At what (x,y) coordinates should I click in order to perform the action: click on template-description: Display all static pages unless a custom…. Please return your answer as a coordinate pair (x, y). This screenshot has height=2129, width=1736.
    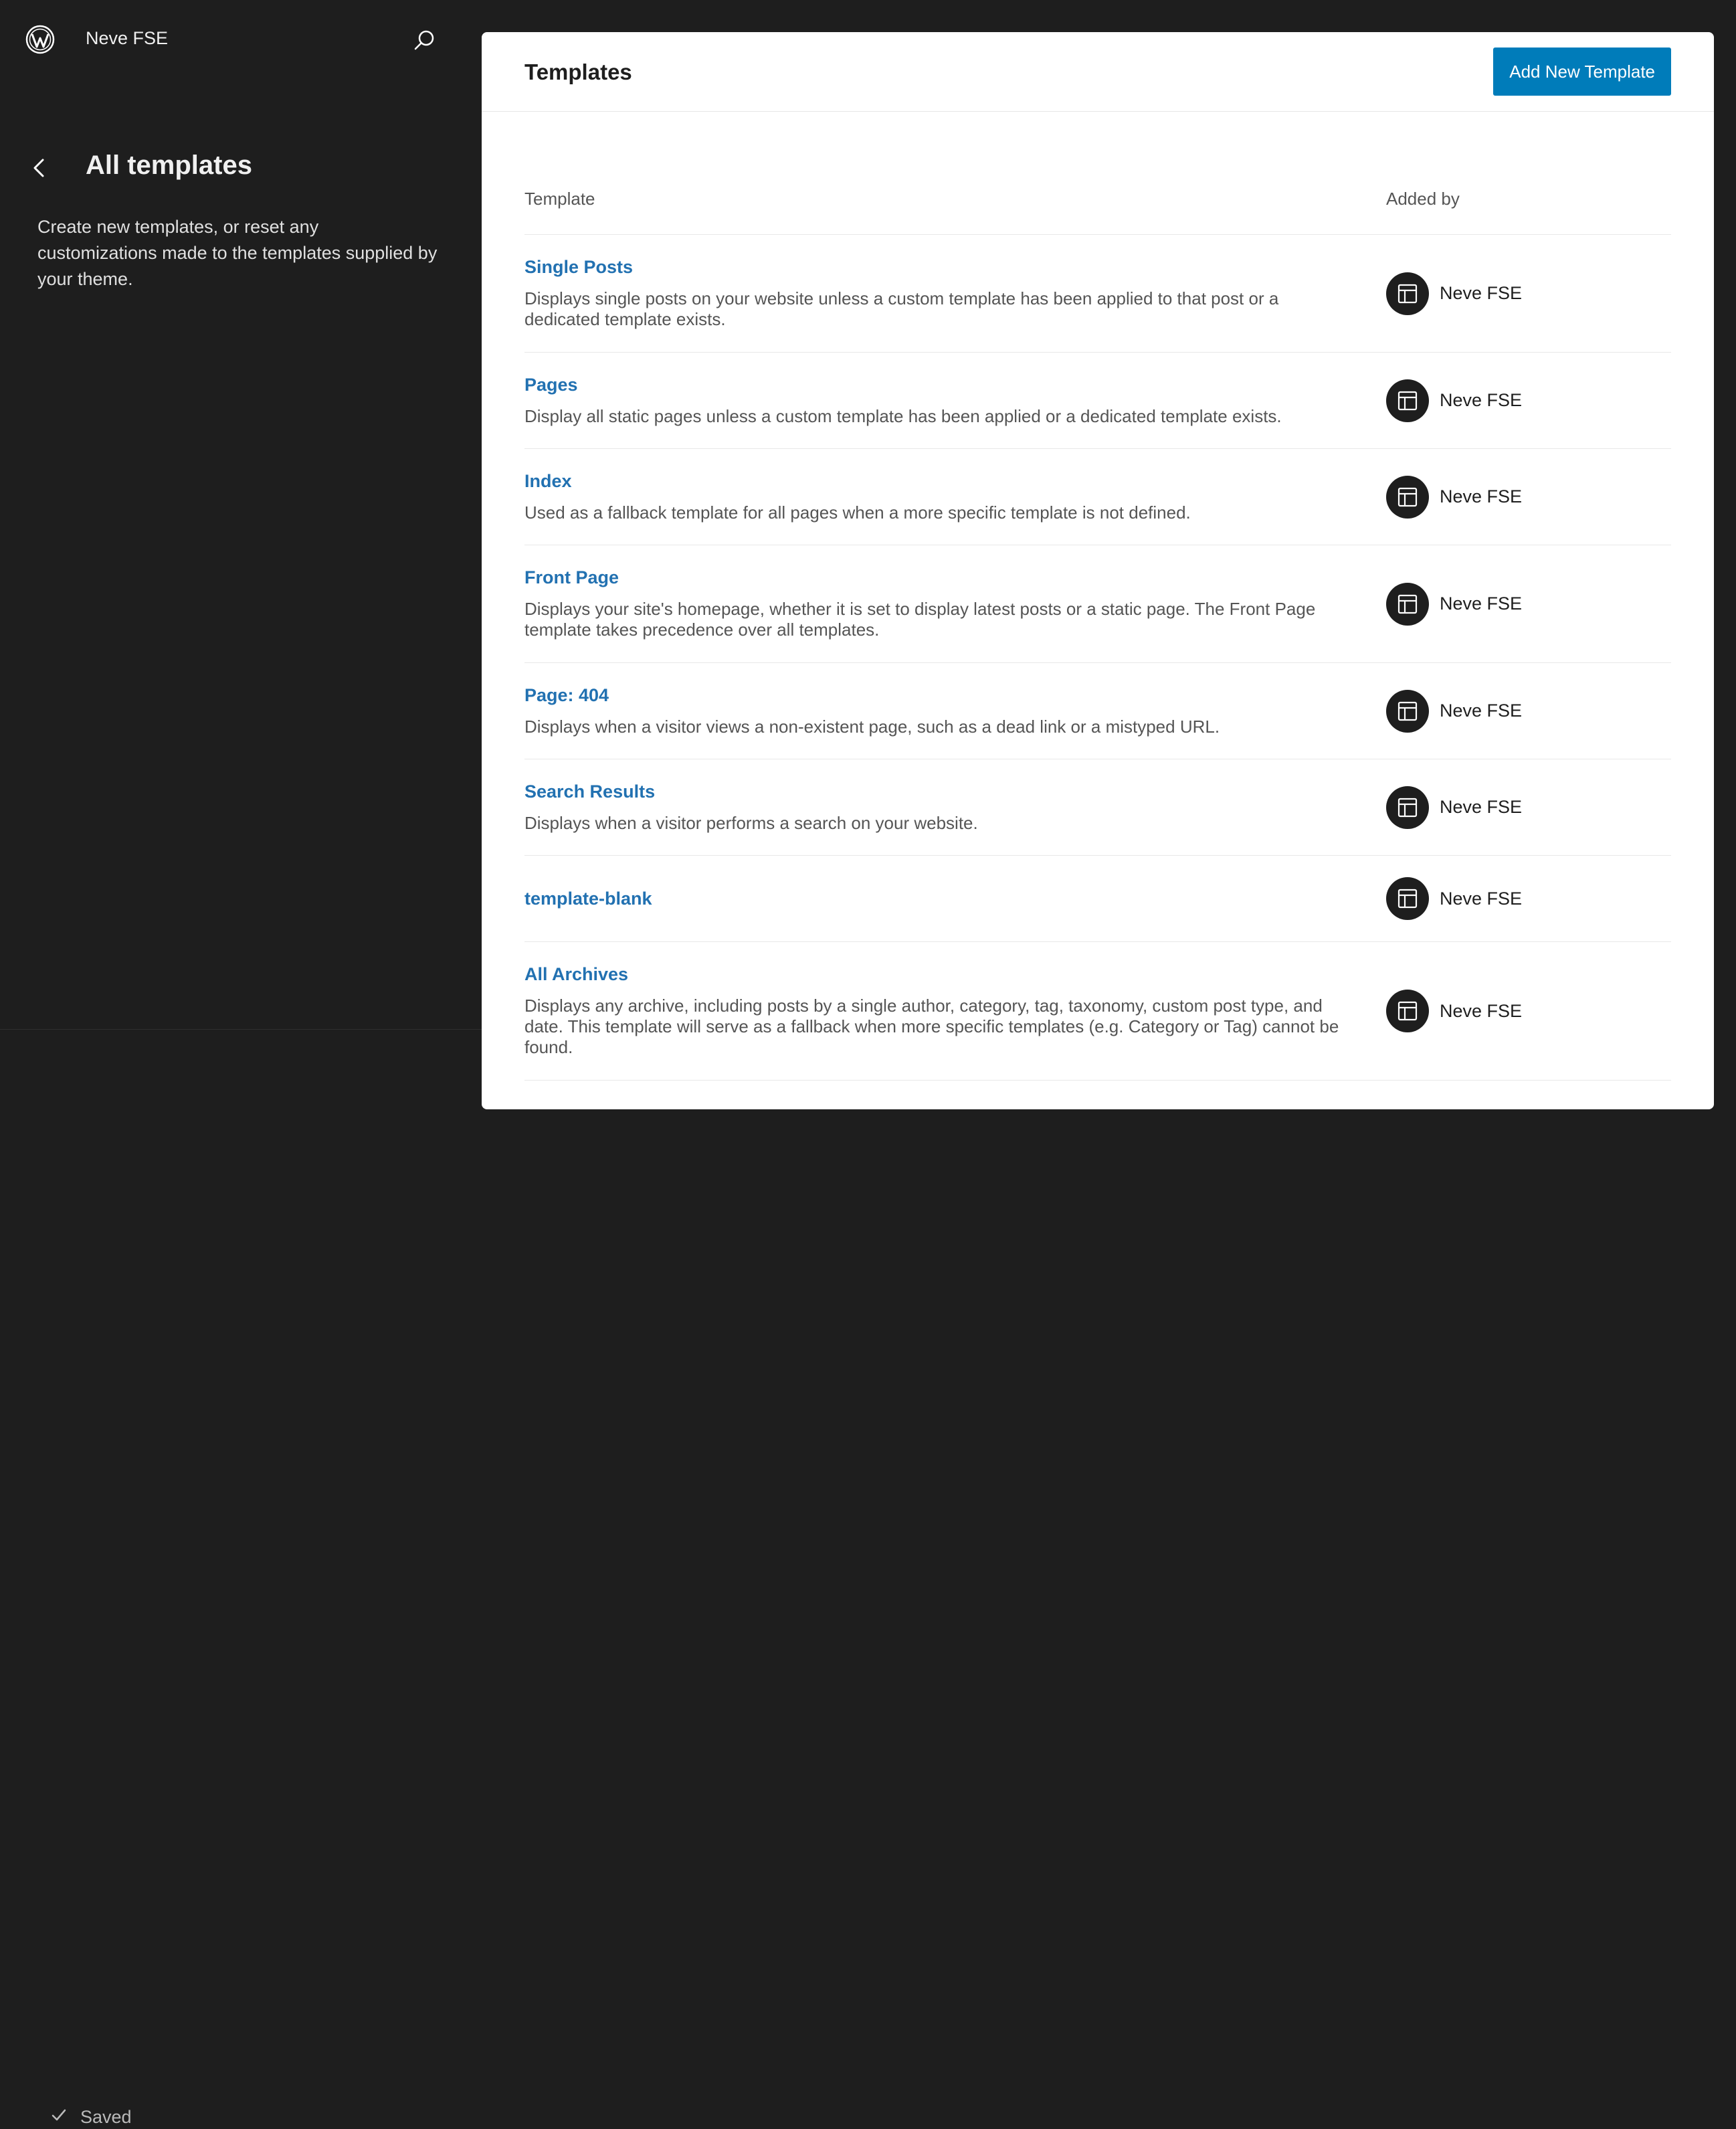
    Looking at the image, I should click on (903, 415).